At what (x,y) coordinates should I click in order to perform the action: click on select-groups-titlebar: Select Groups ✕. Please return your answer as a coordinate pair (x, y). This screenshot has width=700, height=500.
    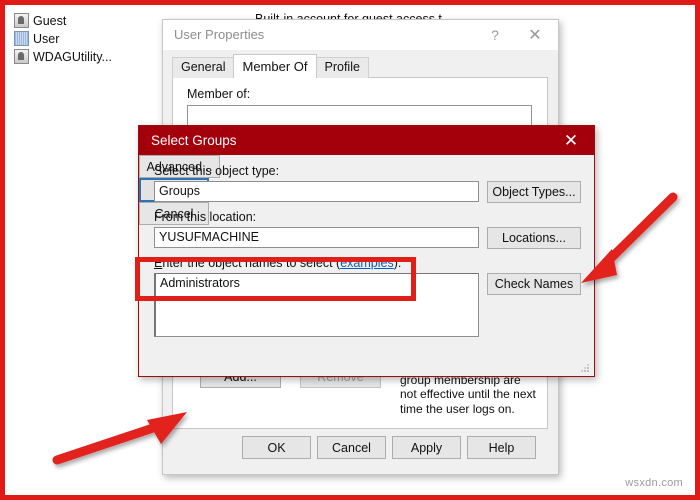
    Looking at the image, I should click on (366, 140).